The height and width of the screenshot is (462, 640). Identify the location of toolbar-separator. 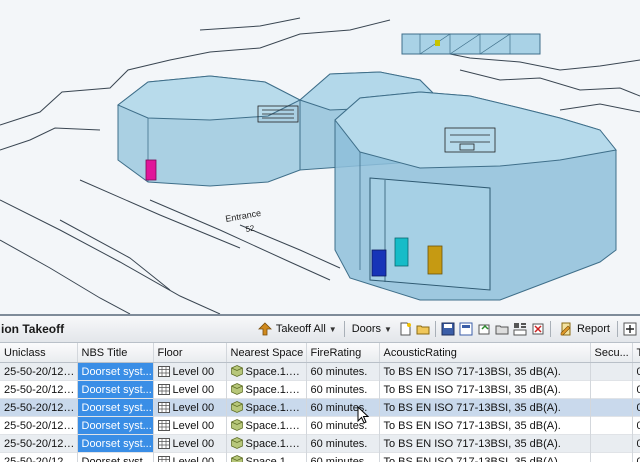
(617, 329).